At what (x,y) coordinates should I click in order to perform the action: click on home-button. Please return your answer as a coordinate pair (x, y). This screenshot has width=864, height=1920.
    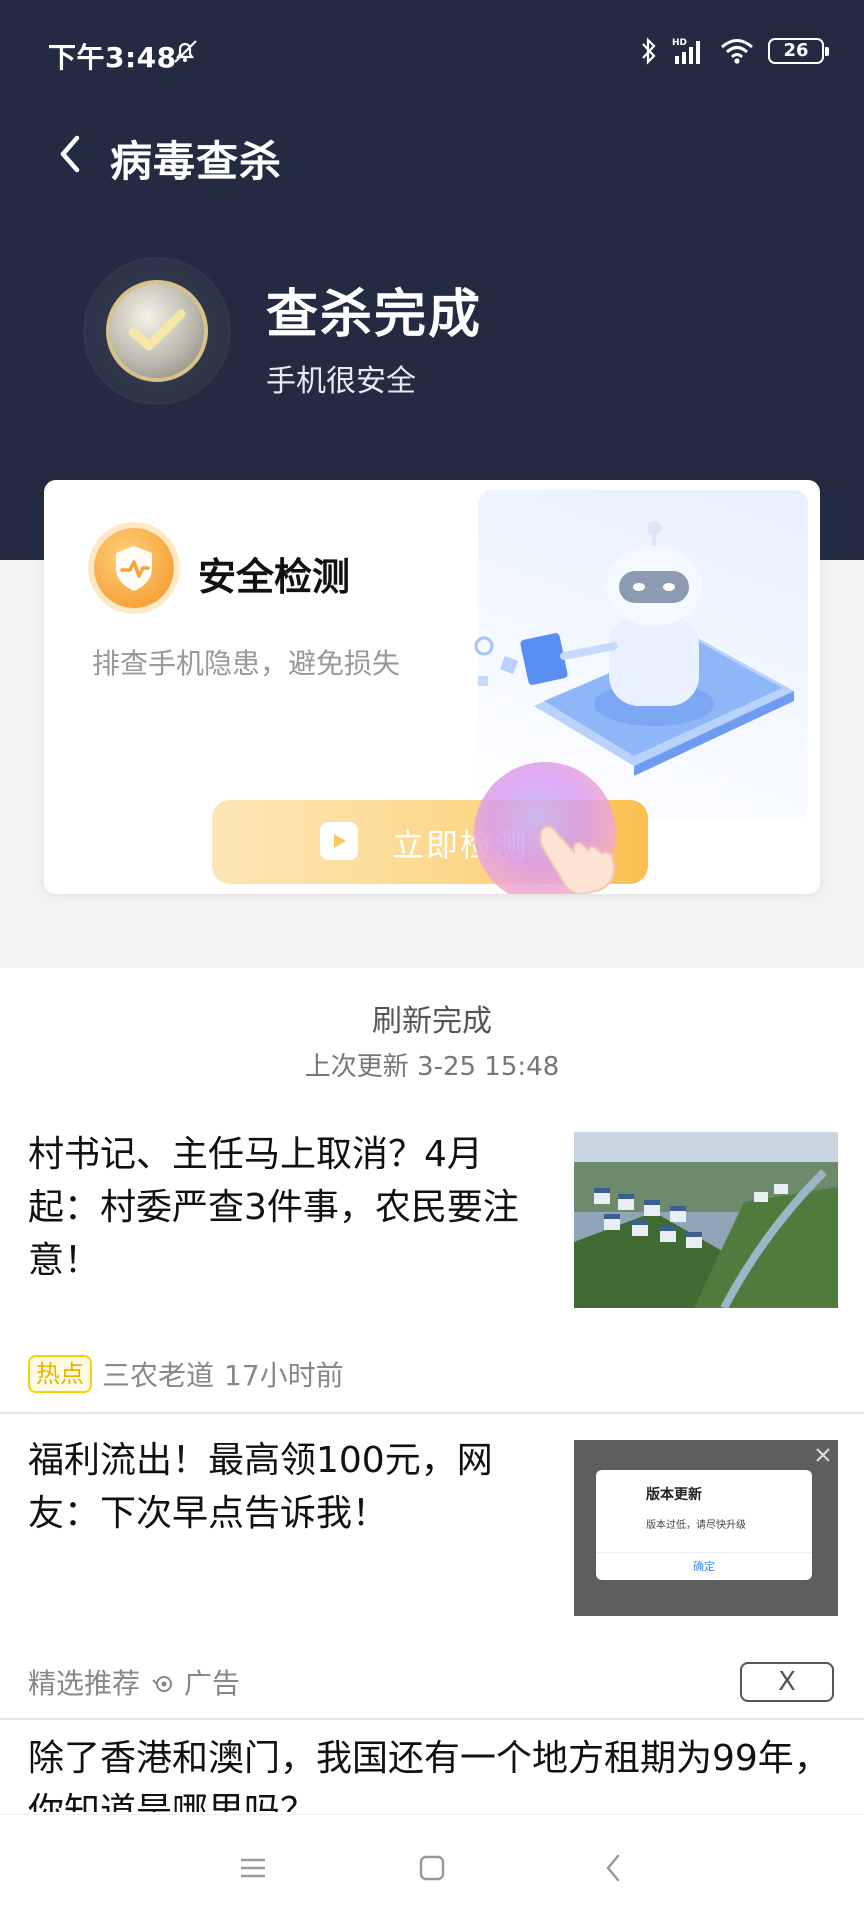
    Looking at the image, I should click on (432, 1868).